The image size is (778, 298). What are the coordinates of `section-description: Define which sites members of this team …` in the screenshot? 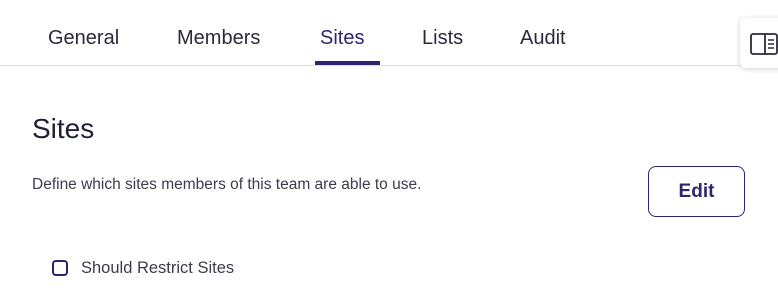 It's located at (227, 184).